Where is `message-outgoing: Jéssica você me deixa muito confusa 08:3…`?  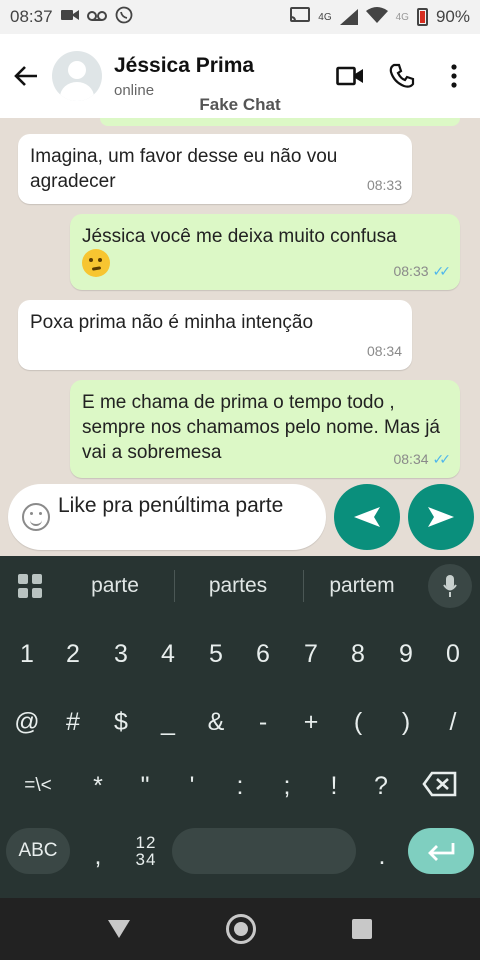 message-outgoing: Jéssica você me deixa muito confusa 08:3… is located at coordinates (265, 252).